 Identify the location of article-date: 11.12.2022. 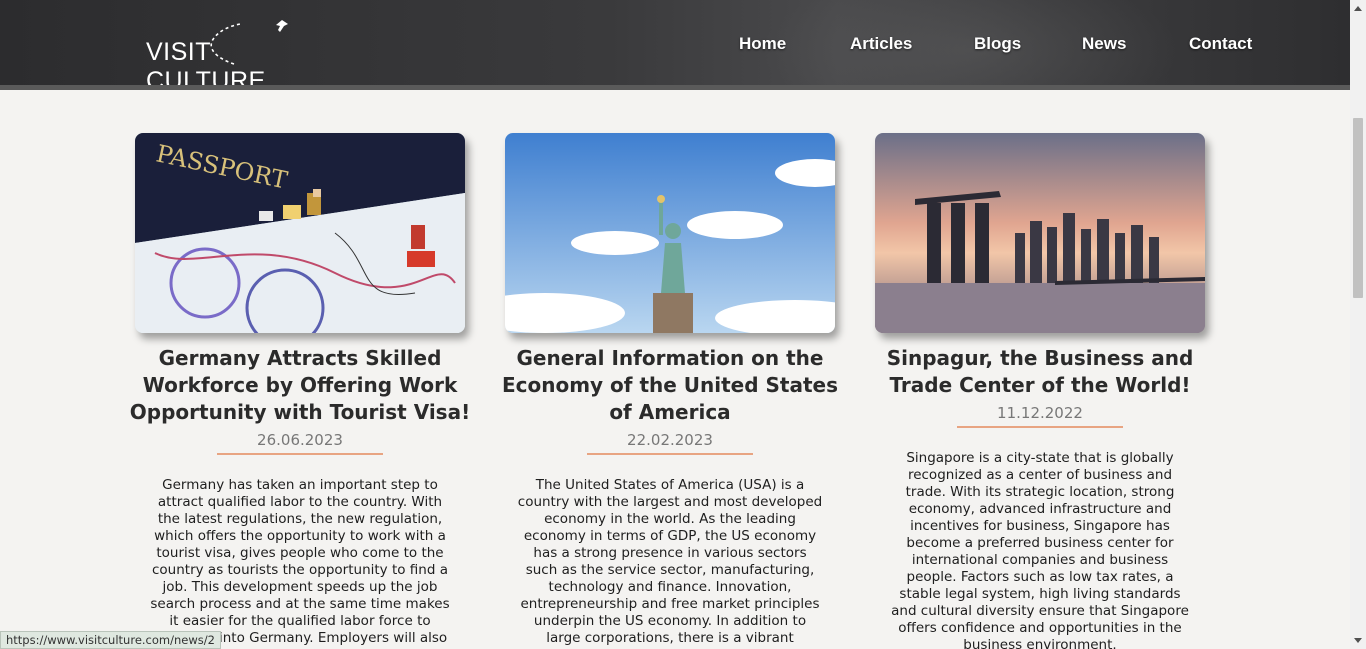
(1040, 413).